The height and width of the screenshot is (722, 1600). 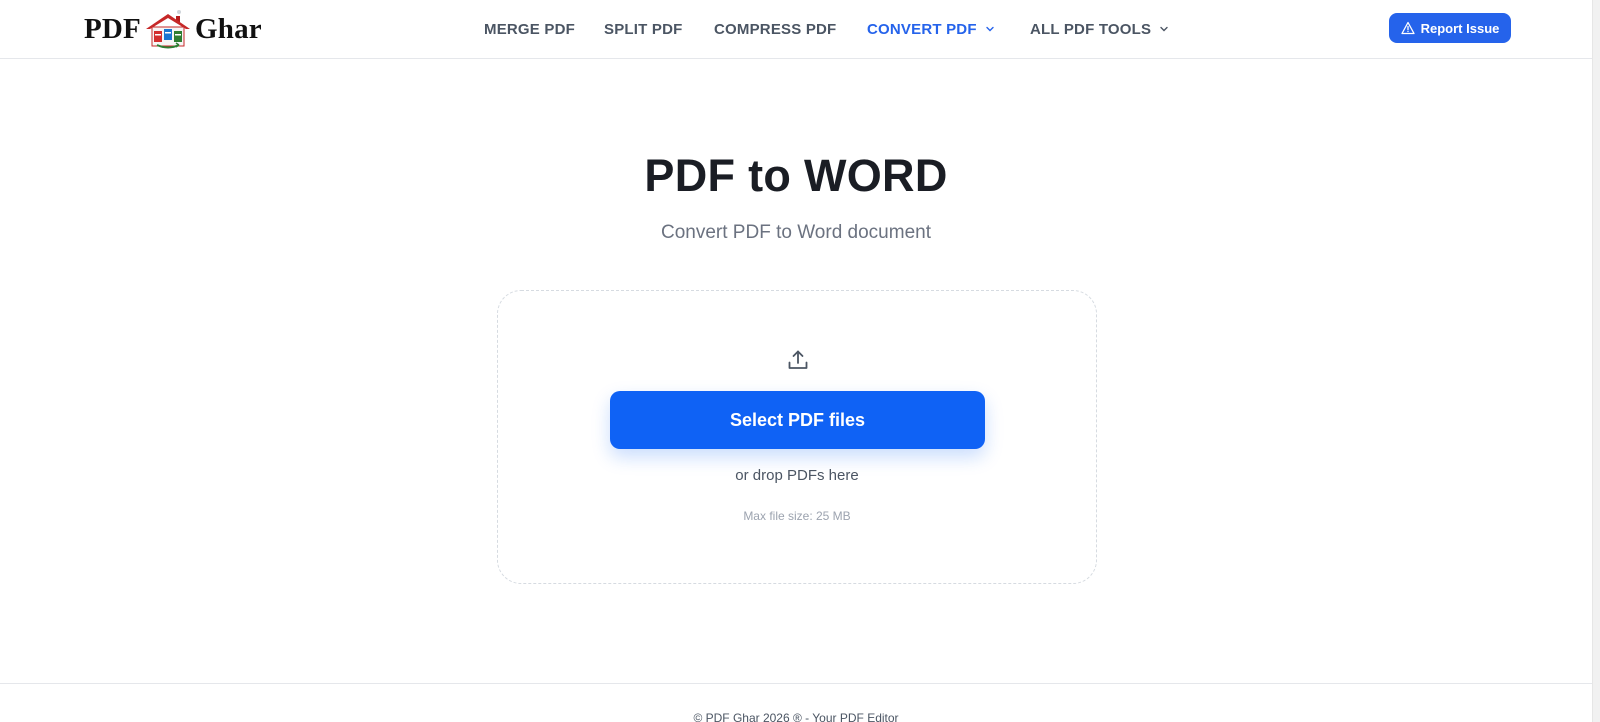 What do you see at coordinates (797, 516) in the screenshot?
I see `max-file-size: Max file size: 25 MB` at bounding box center [797, 516].